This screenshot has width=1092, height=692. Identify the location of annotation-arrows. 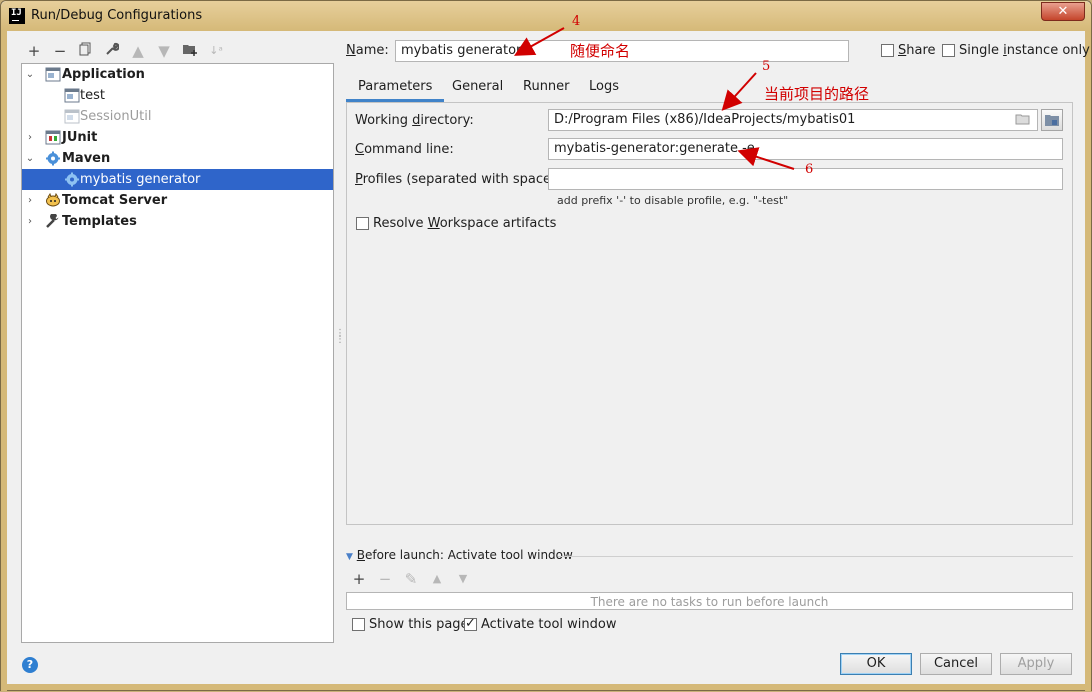
(654, 98).